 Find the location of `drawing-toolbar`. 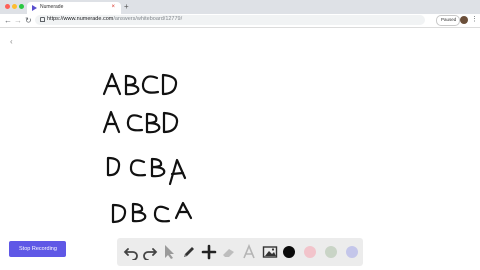

drawing-toolbar is located at coordinates (240, 252).